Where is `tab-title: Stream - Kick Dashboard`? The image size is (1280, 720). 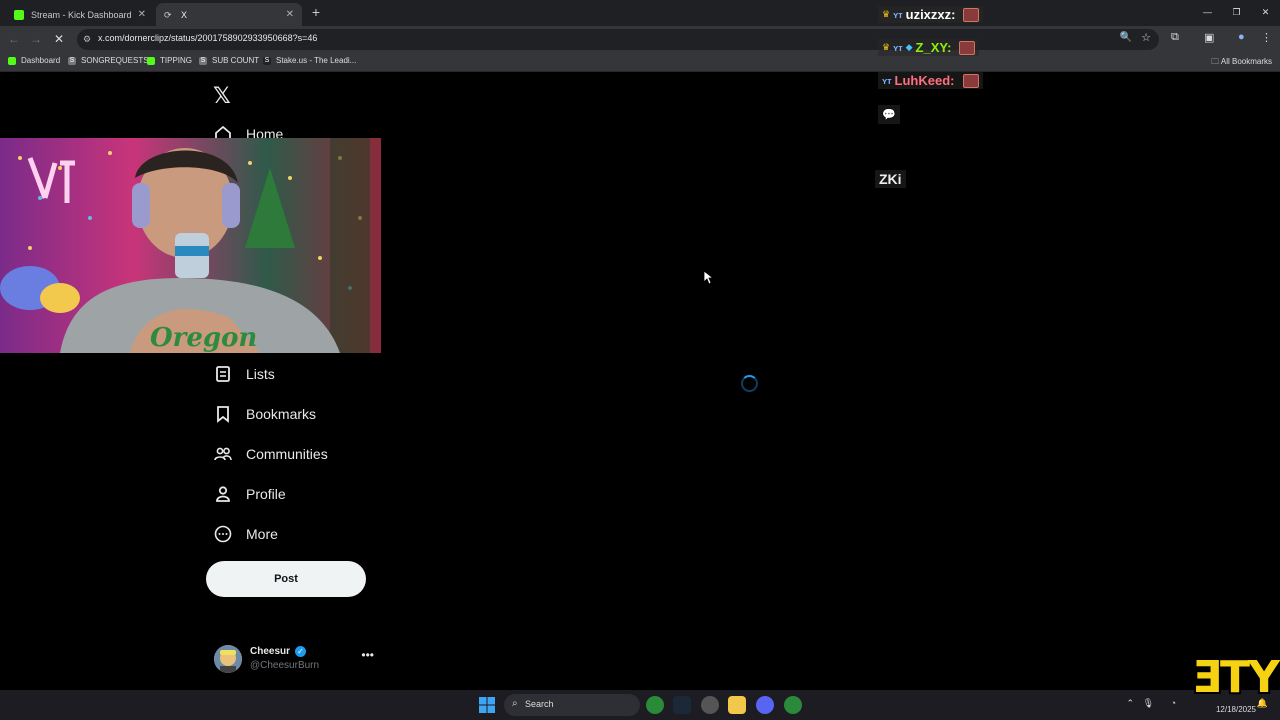
tab-title: Stream - Kick Dashboard is located at coordinates (81, 14).